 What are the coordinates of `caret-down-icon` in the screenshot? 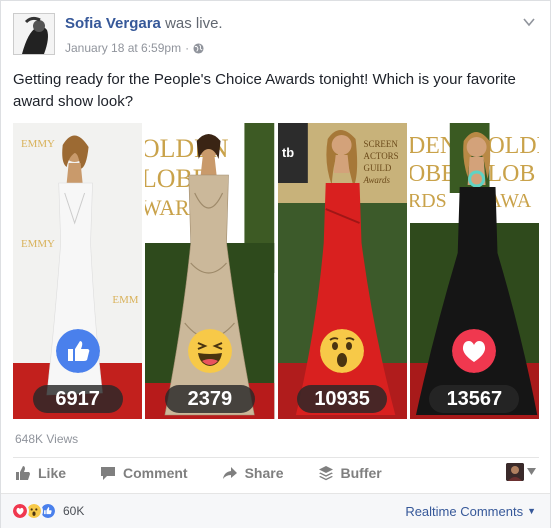 It's located at (531, 471).